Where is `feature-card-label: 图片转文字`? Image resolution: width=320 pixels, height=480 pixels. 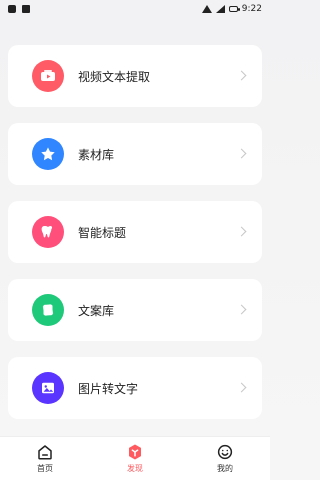 feature-card-label: 图片转文字 is located at coordinates (108, 388).